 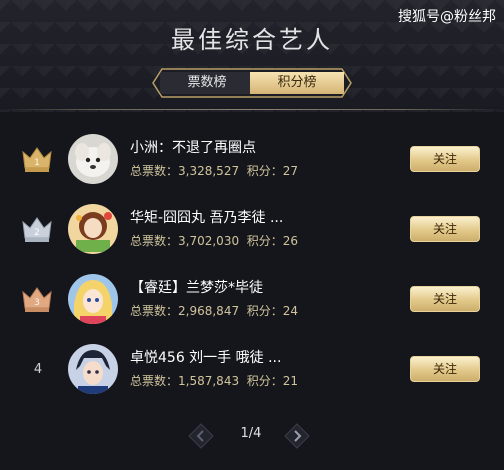 What do you see at coordinates (447, 17) in the screenshot?
I see `watermark: 搜狐号@粉丝邦` at bounding box center [447, 17].